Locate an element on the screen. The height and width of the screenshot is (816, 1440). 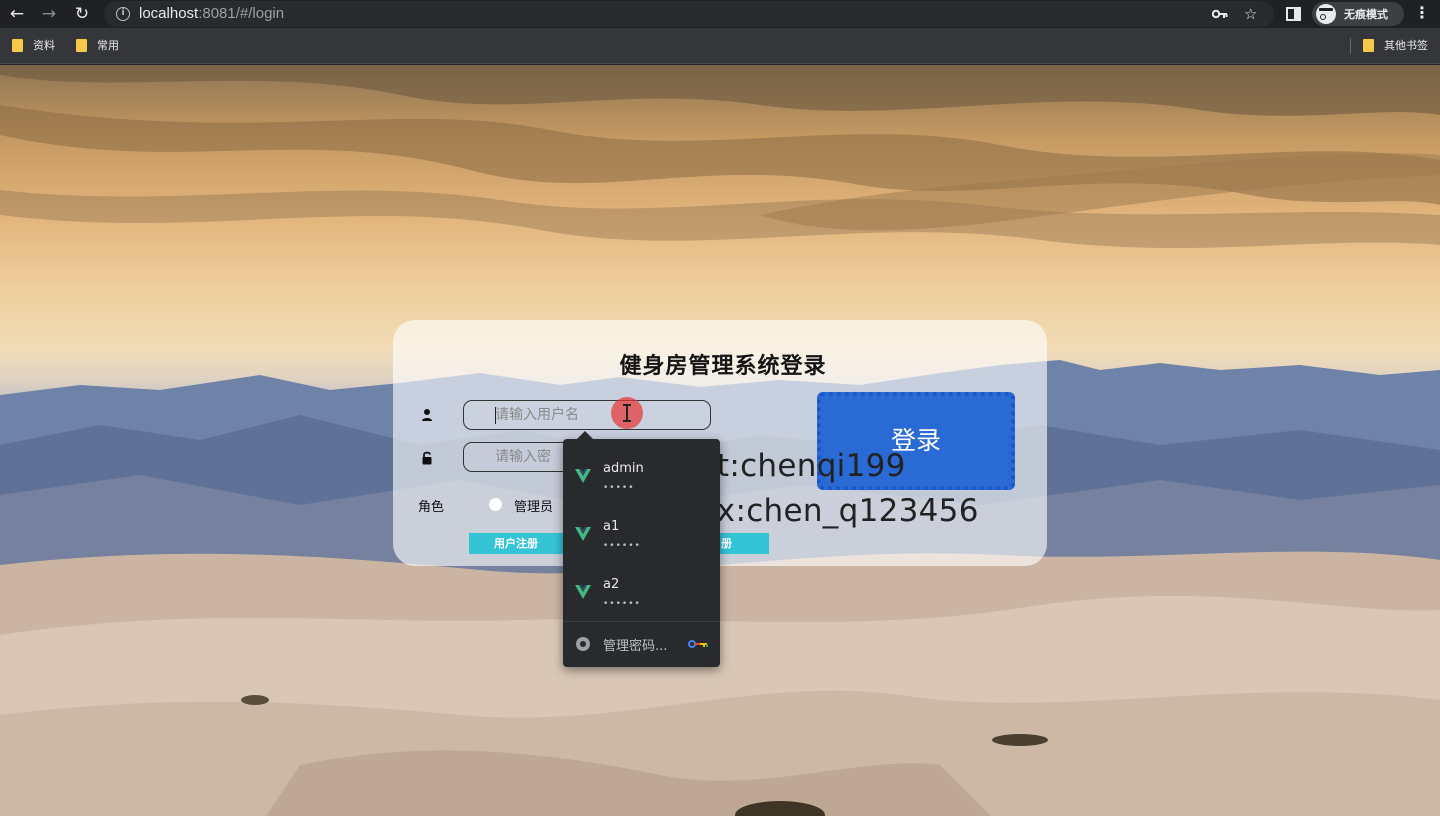
bookmark-folder-changyong: 常用 is located at coordinates (97, 46).